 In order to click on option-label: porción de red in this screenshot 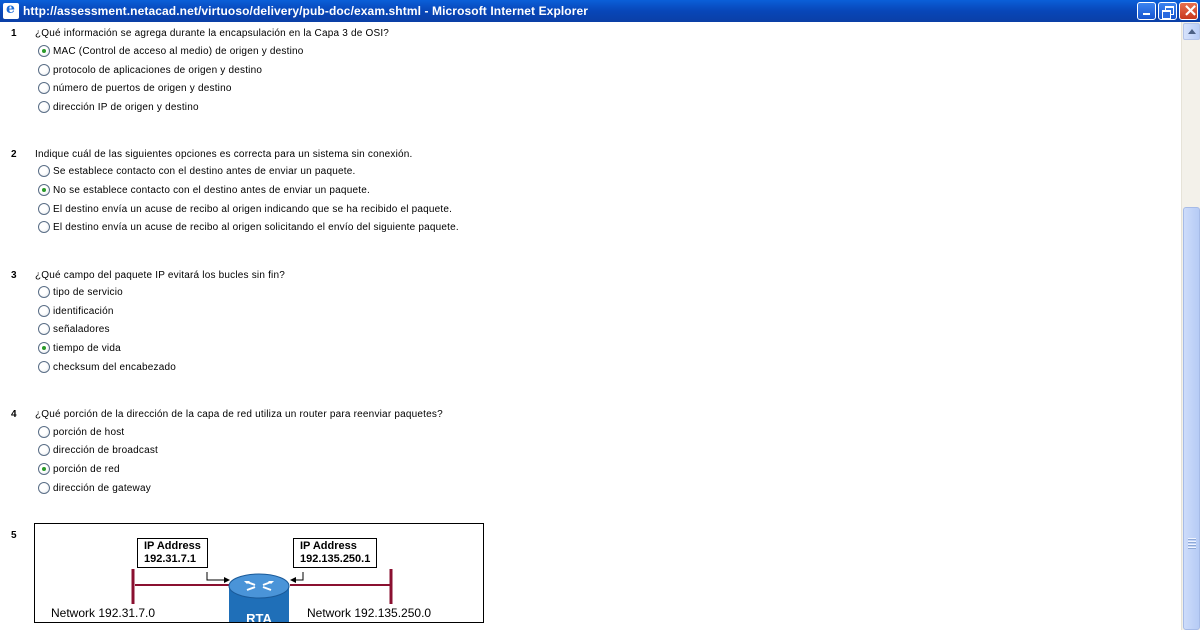, I will do `click(86, 469)`.